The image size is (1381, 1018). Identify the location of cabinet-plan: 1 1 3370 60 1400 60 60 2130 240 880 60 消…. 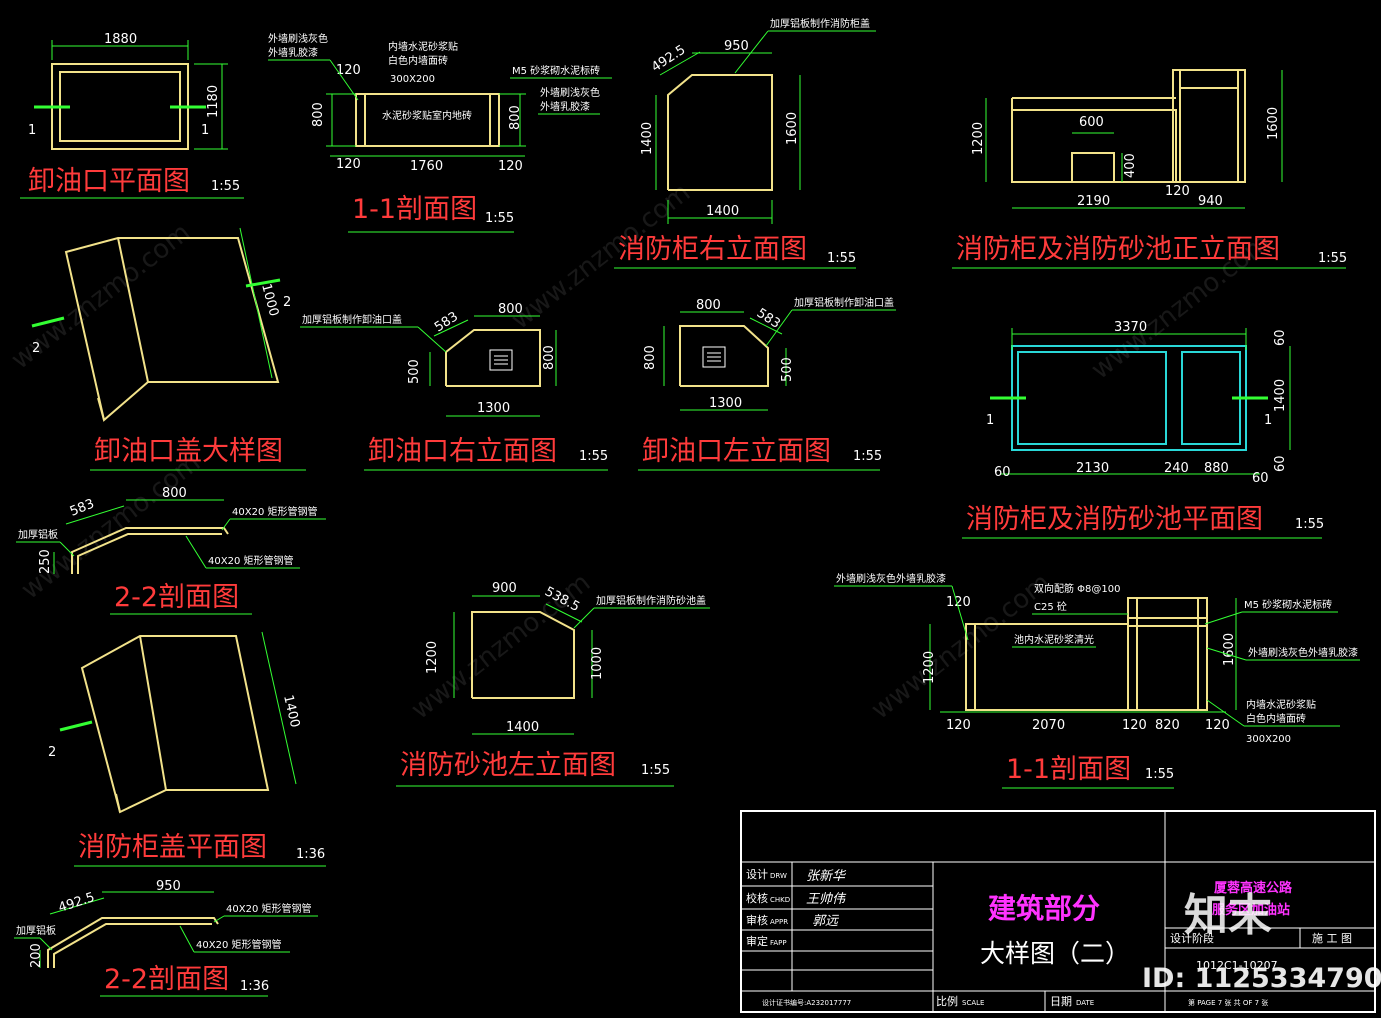
(1143, 429).